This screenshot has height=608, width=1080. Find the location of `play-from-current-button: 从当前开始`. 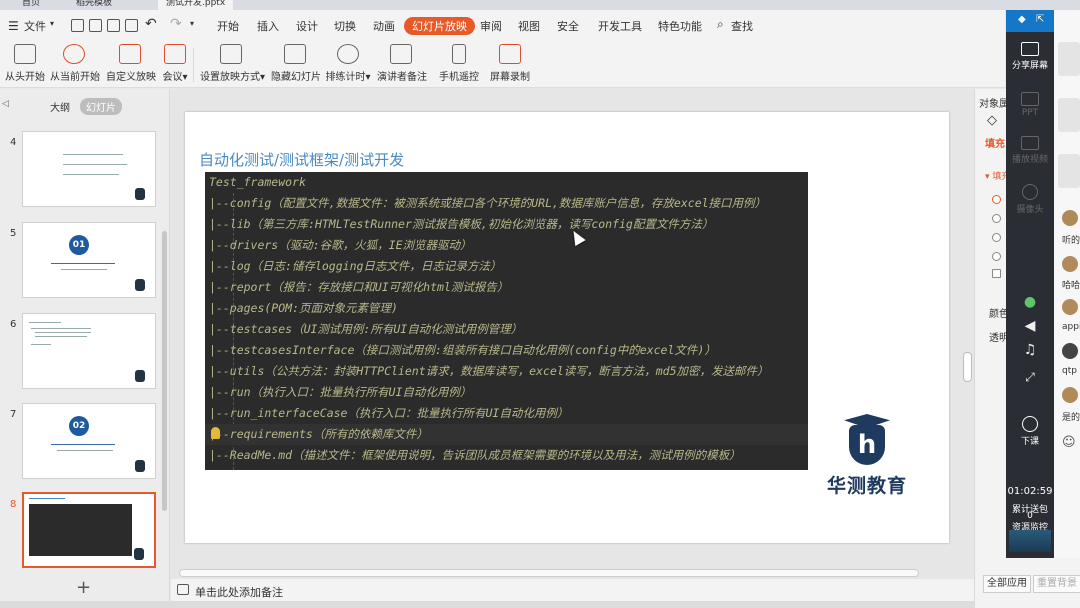

play-from-current-button: 从当前开始 is located at coordinates (75, 62).